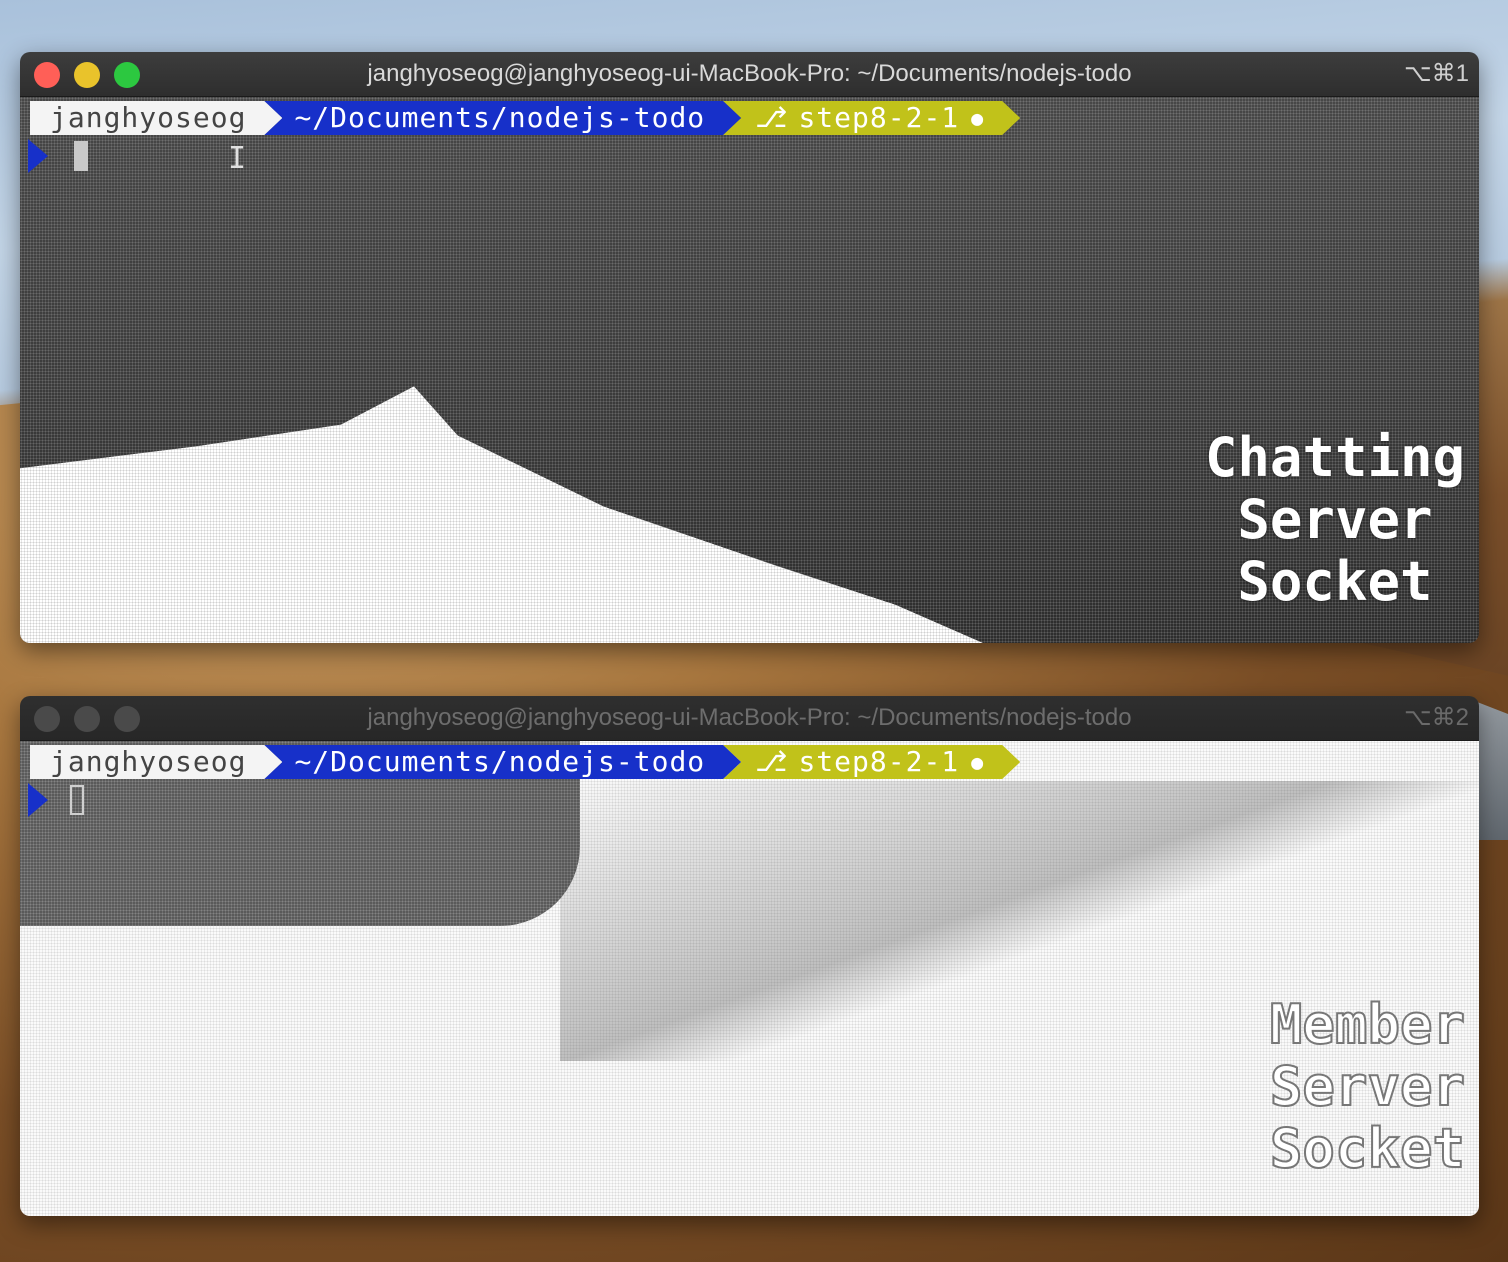  Describe the element at coordinates (237, 158) in the screenshot. I see `ibeam-cursor-icon: I` at that location.